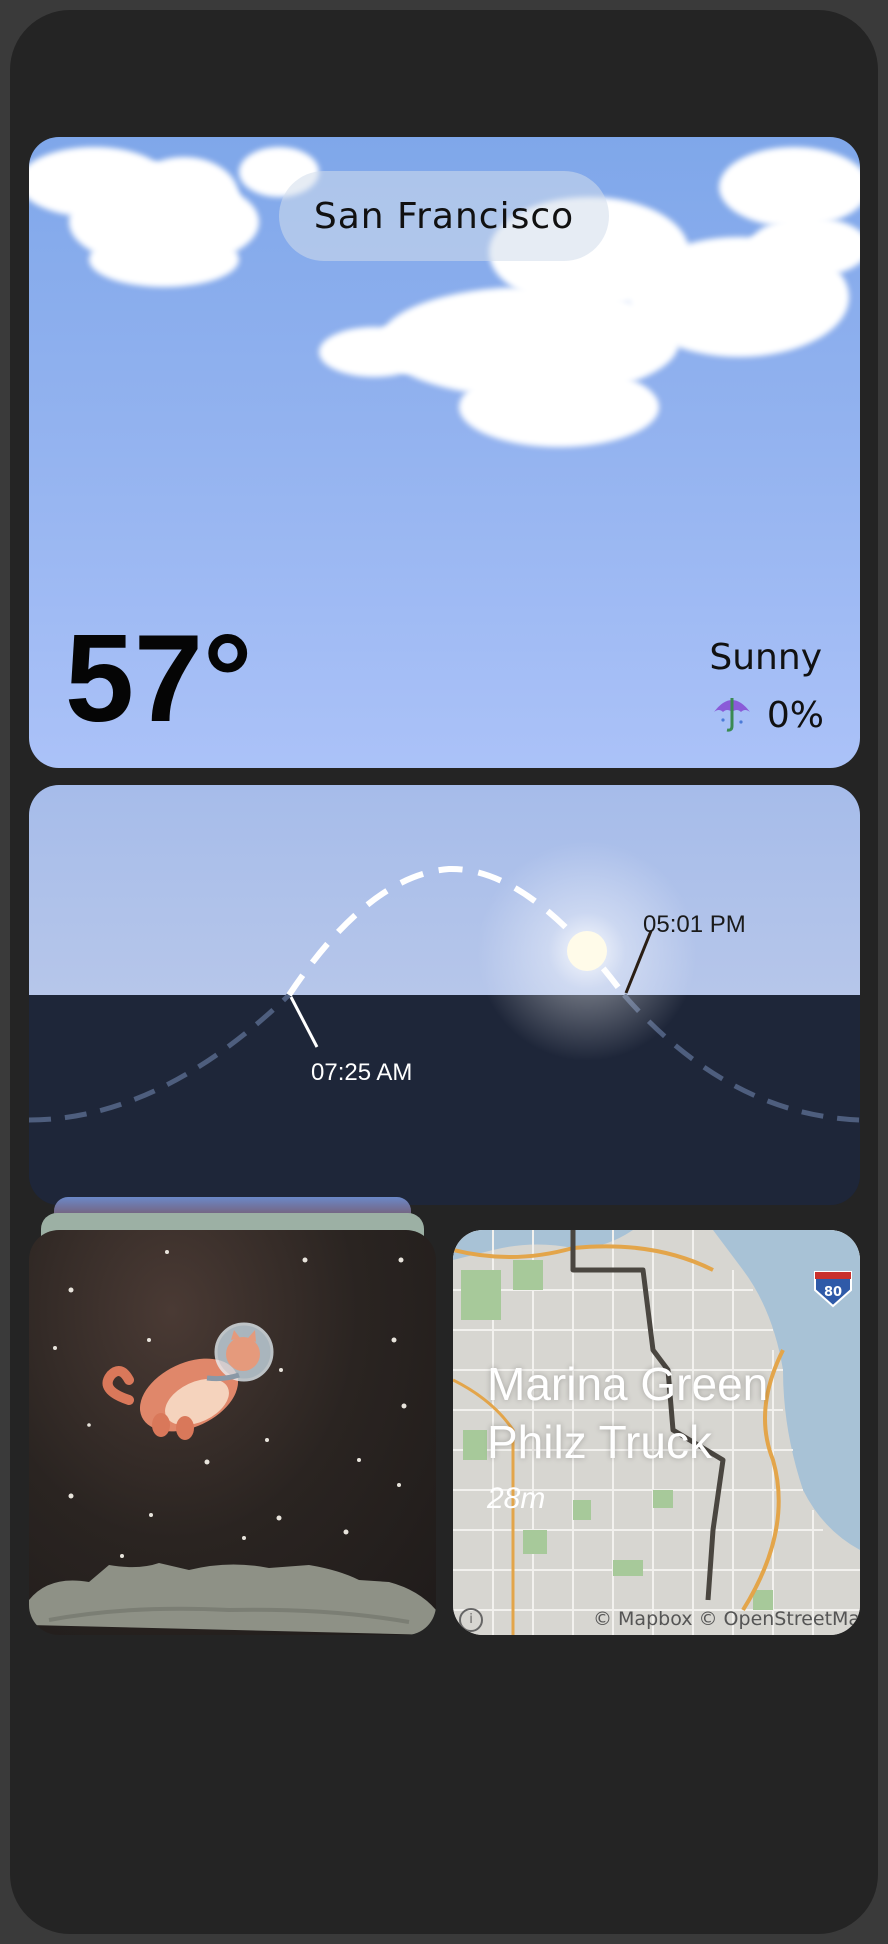 The width and height of the screenshot is (888, 1944). I want to click on weather-condition: Sunny, so click(765, 657).